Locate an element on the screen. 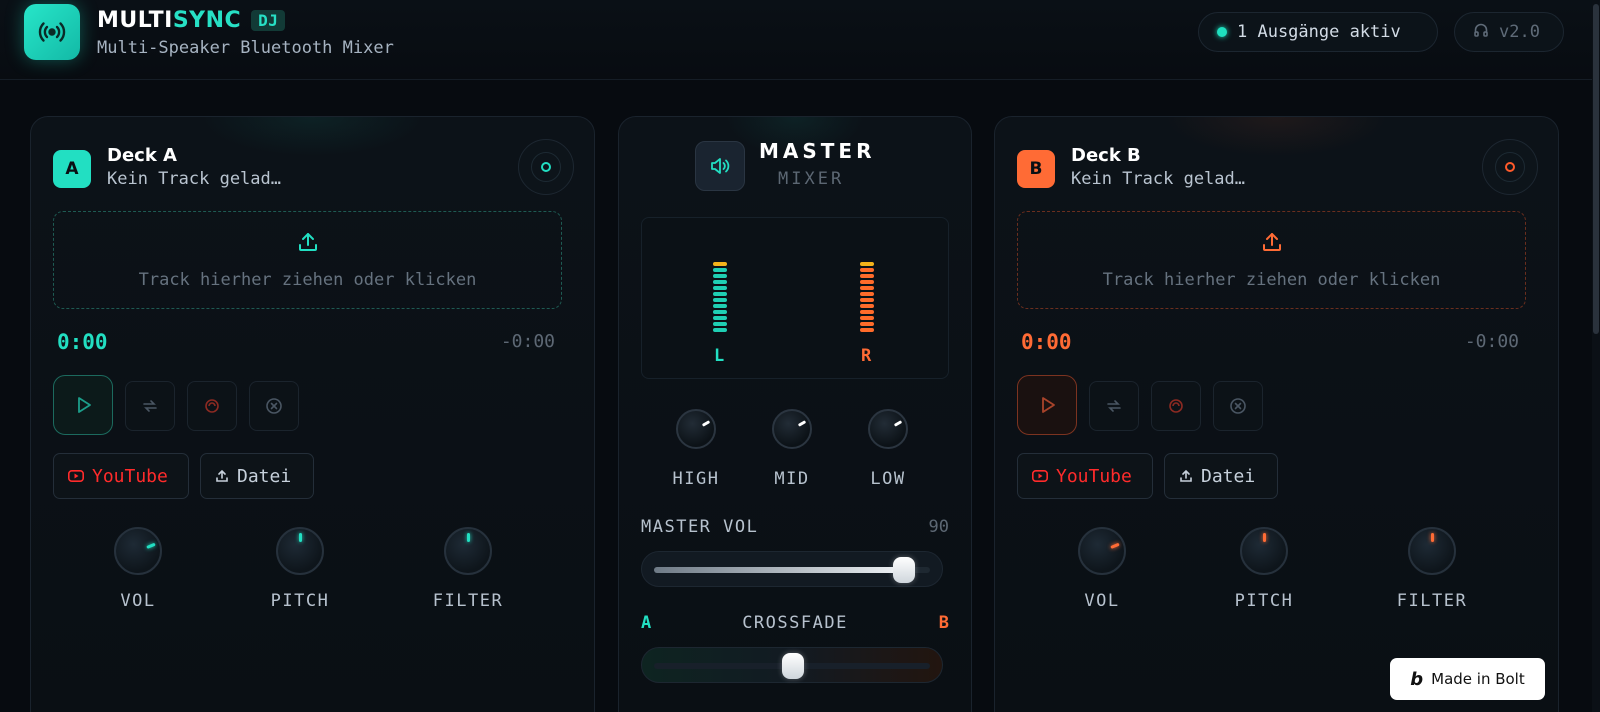  deck-b-pitch-knob is located at coordinates (1264, 551).